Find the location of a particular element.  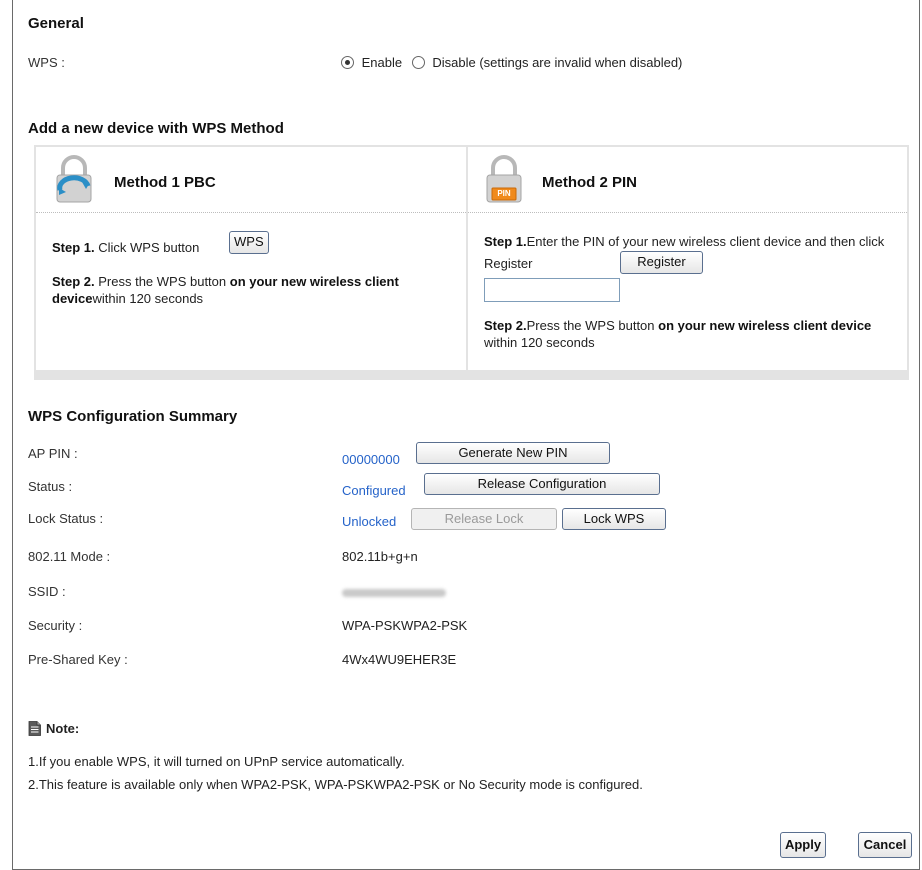

lock-status-label: Lock Status : is located at coordinates (66, 518).